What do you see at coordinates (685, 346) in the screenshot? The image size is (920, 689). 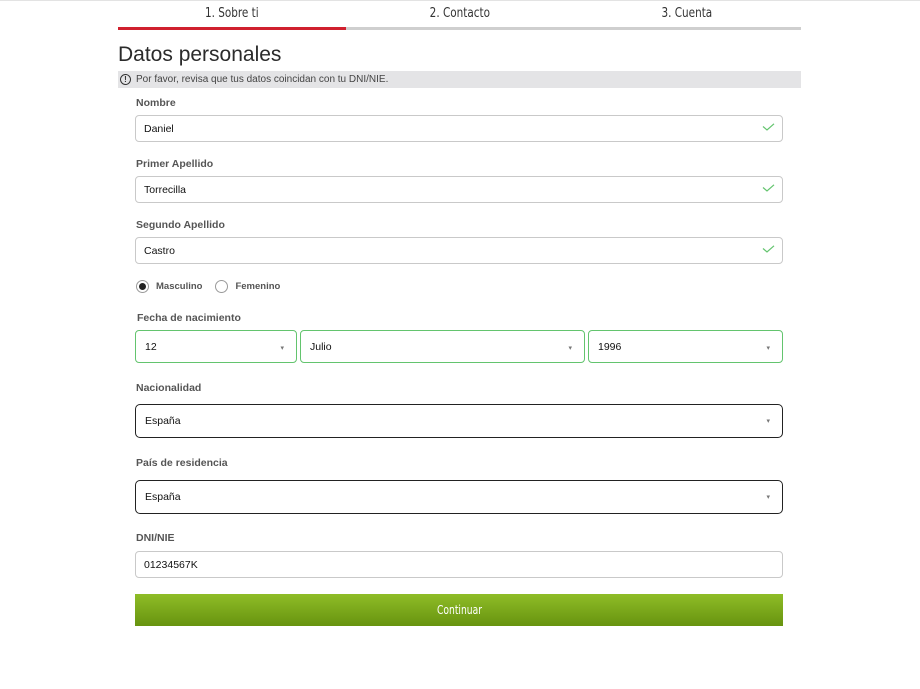 I see `birth-year-select: 1996 ▾` at bounding box center [685, 346].